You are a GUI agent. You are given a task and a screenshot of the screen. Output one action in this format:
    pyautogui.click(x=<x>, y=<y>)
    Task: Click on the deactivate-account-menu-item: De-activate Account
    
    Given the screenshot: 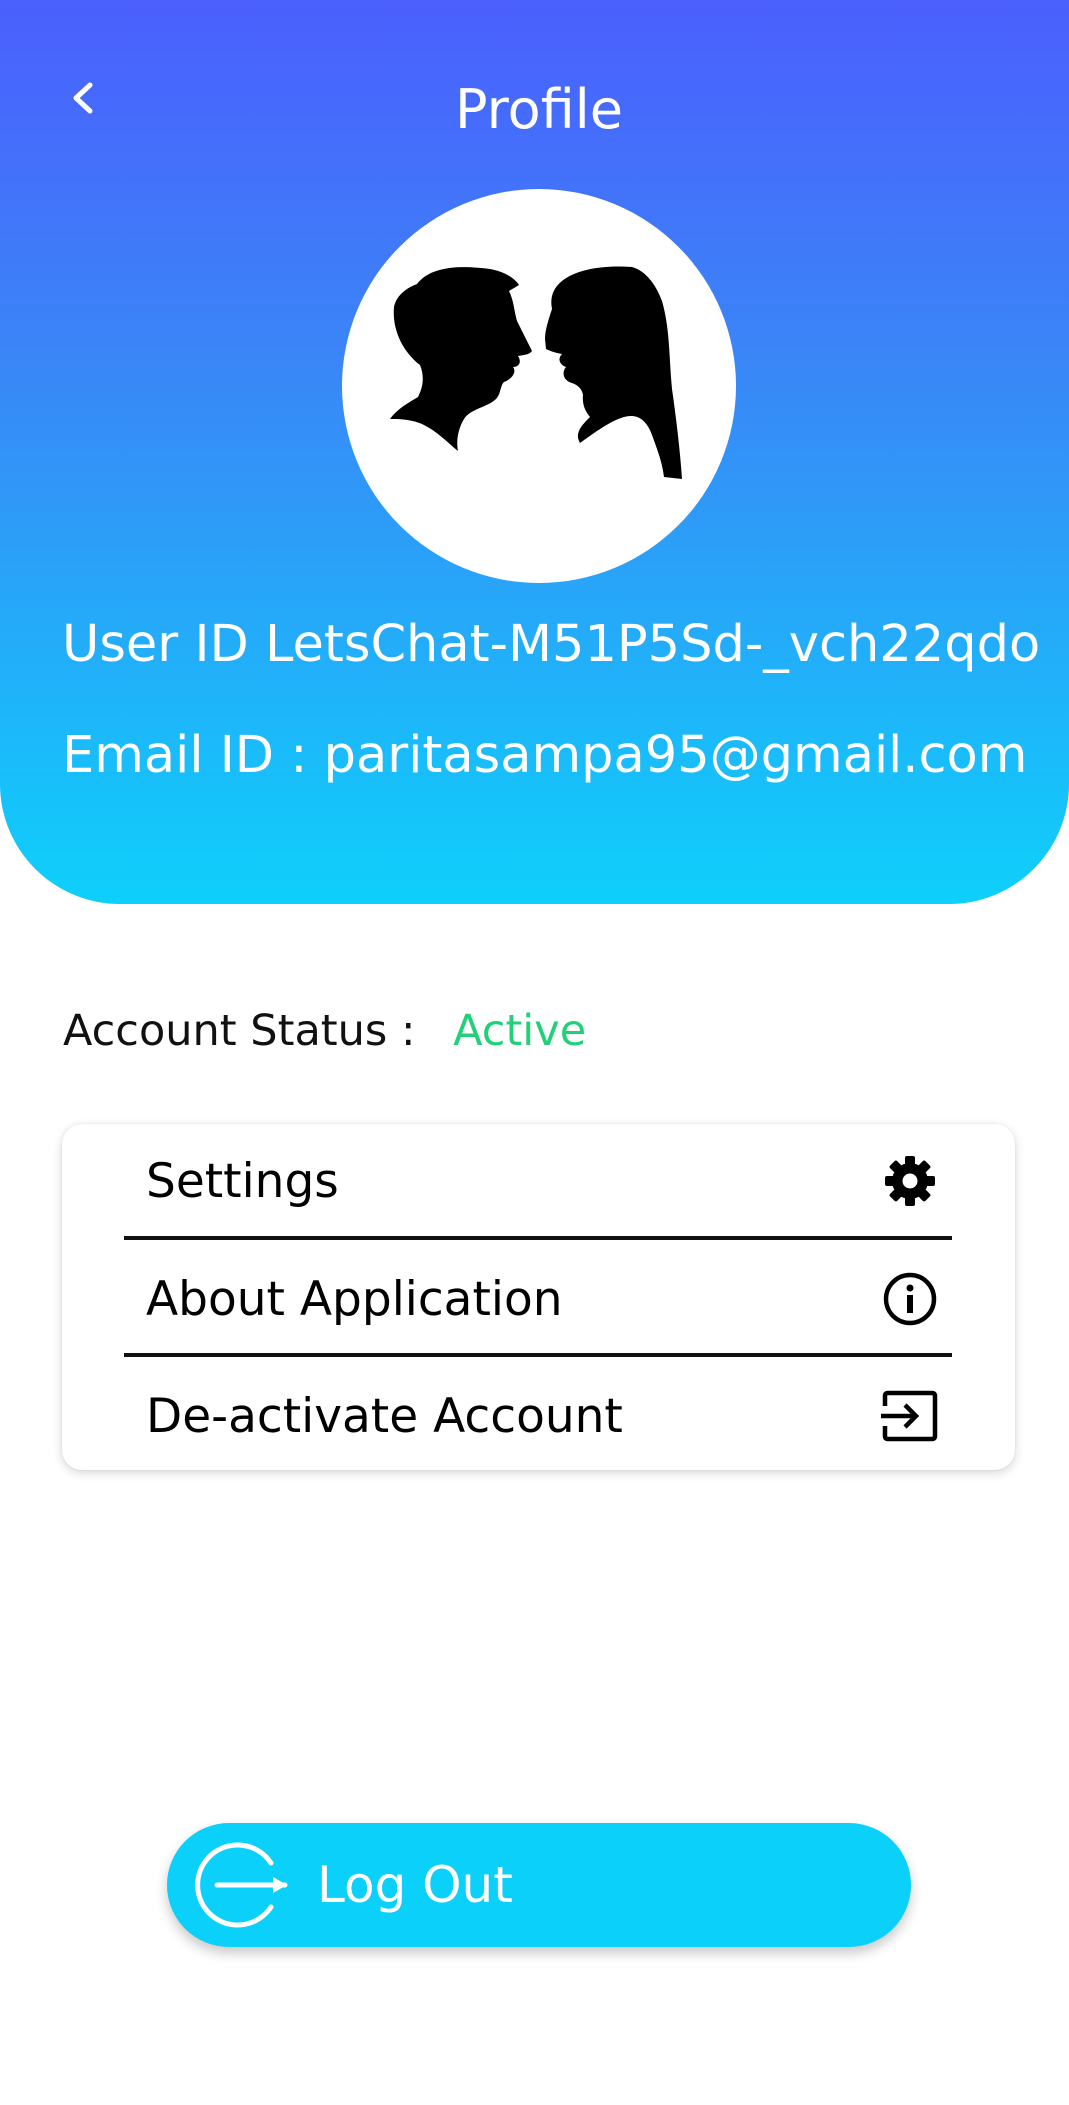 What is the action you would take?
    pyautogui.click(x=538, y=1416)
    